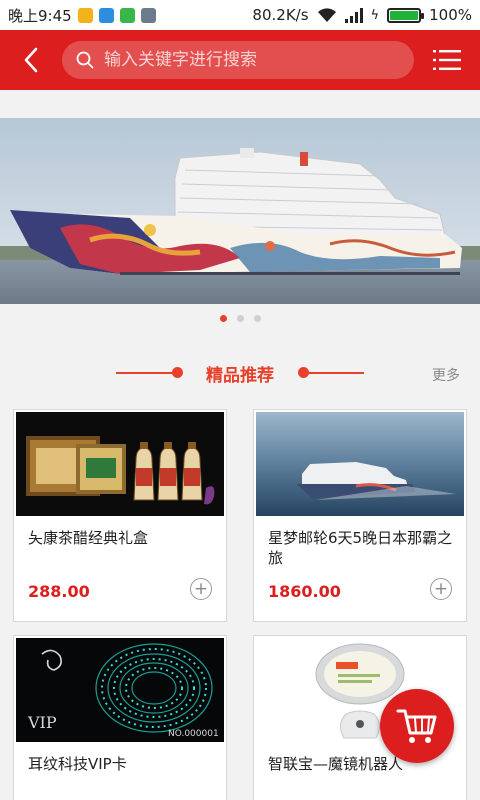 The width and height of the screenshot is (480, 800). Describe the element at coordinates (353, 15) in the screenshot. I see `signal-icon` at that location.